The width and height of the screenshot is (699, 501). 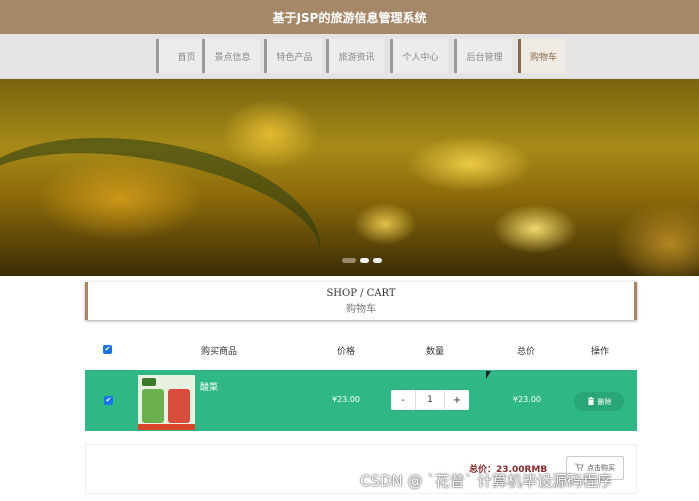 I want to click on cart-table-header: ✔ 购买商品 价格 数量 总价 操作, so click(x=361, y=350).